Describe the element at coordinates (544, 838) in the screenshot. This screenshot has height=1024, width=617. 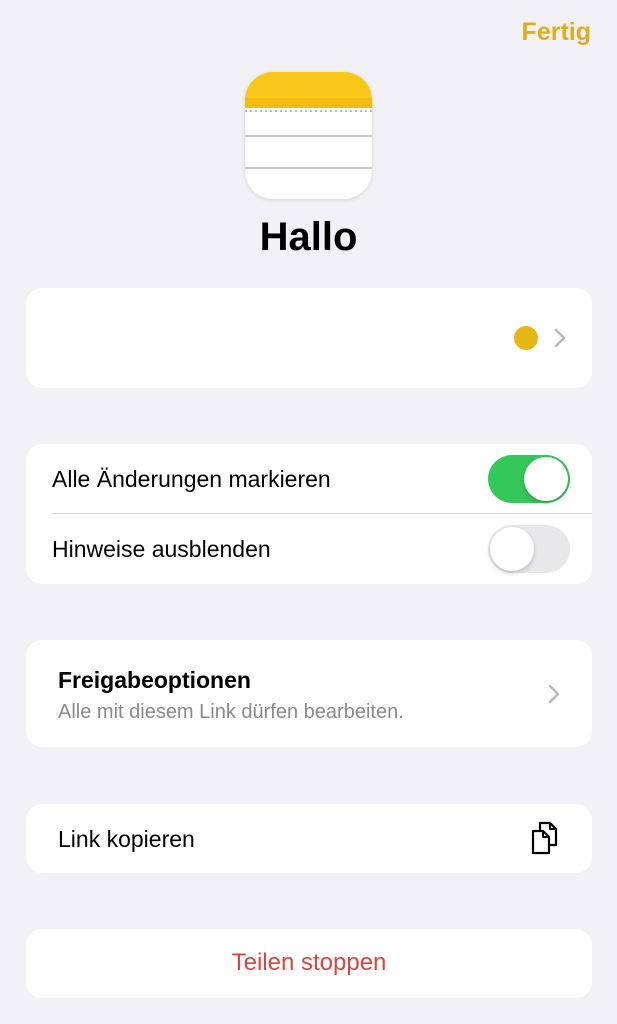
I see `copy-document-icon` at that location.